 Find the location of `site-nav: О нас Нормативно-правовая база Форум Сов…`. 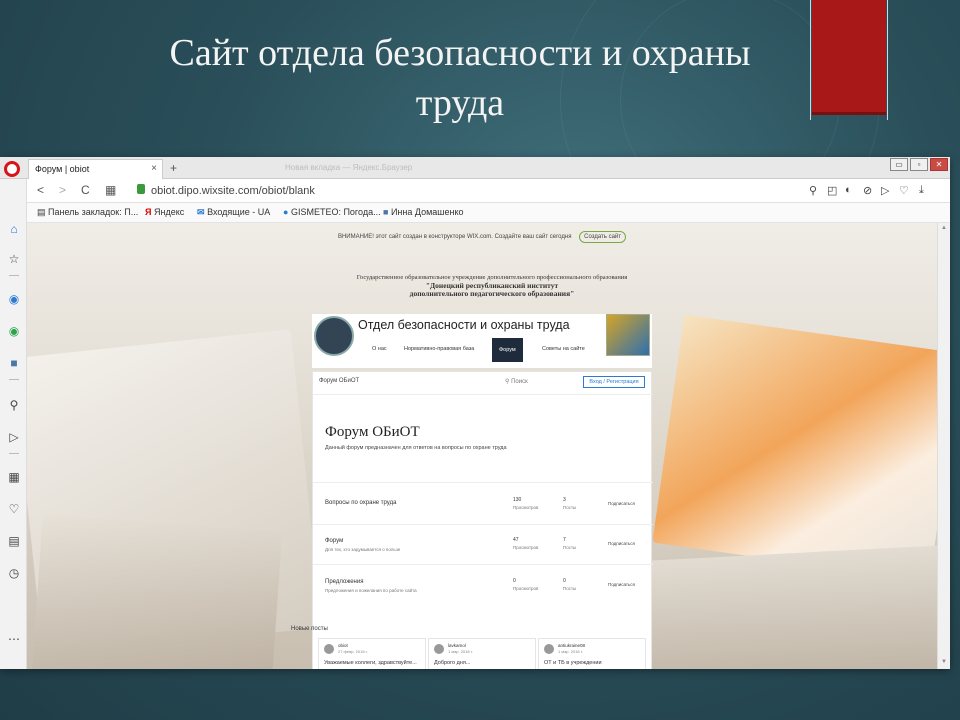

site-nav: О нас Нормативно-правовая база Форум Сов… is located at coordinates (482, 350).